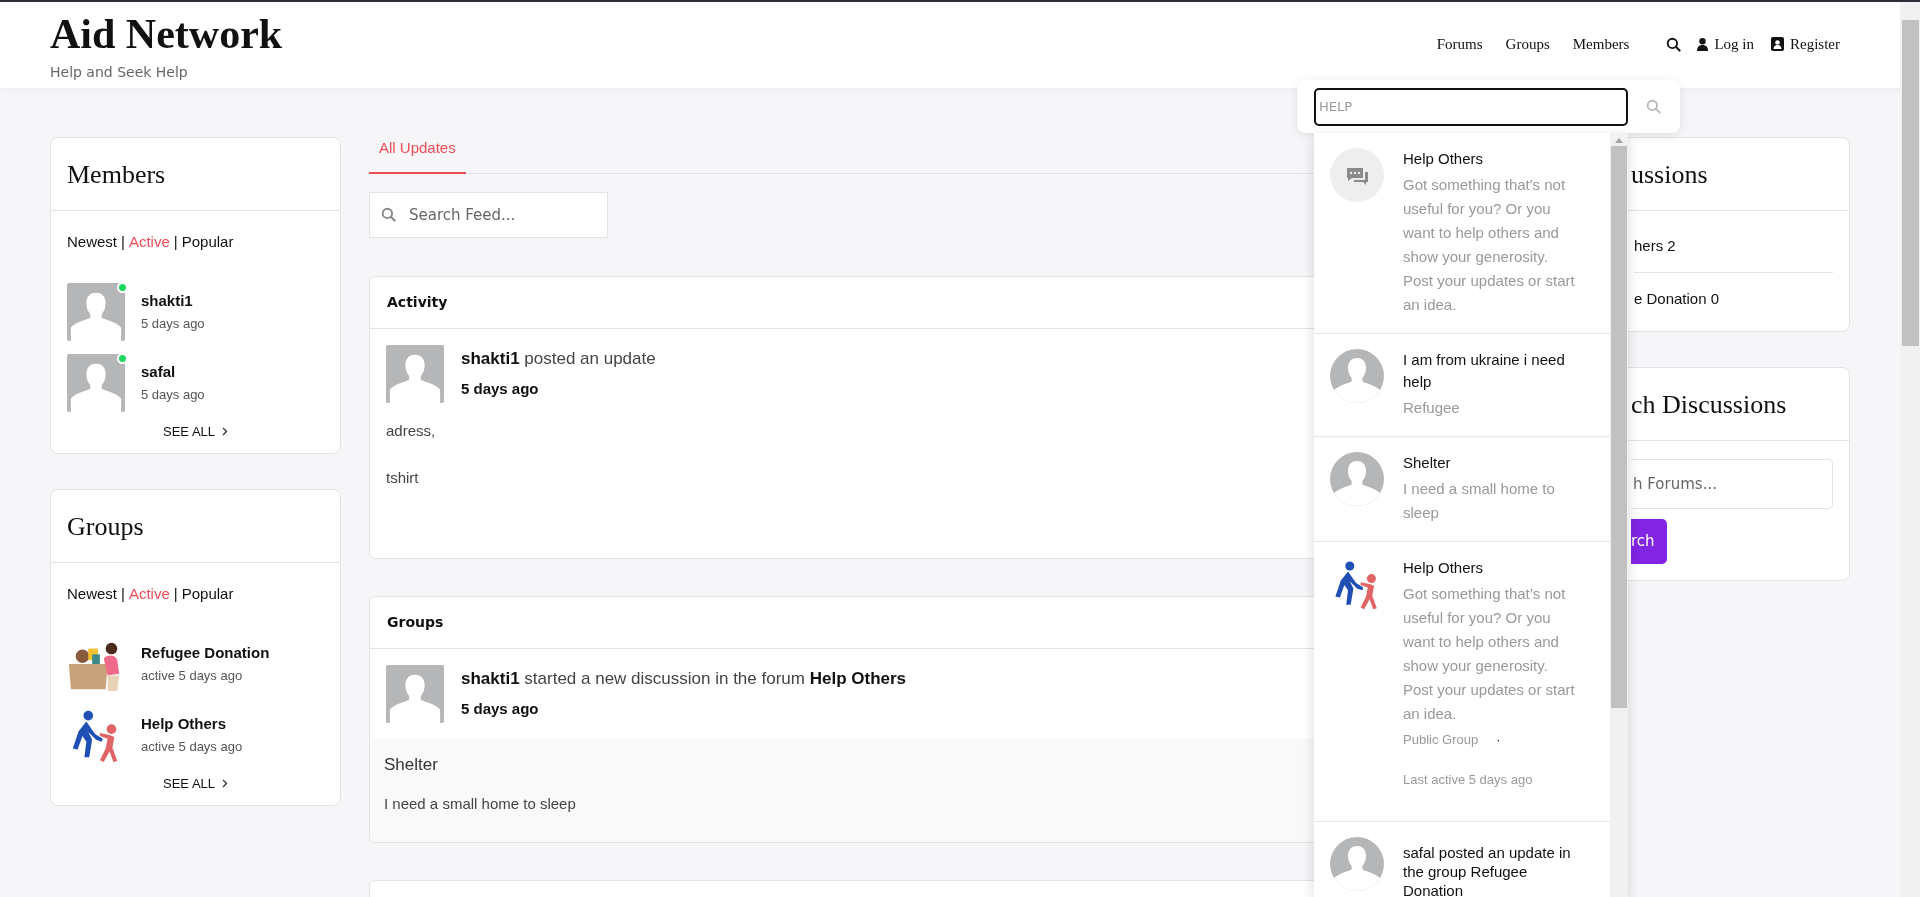 This screenshot has height=897, width=1920. What do you see at coordinates (1432, 408) in the screenshot?
I see `result-text: Refugee` at bounding box center [1432, 408].